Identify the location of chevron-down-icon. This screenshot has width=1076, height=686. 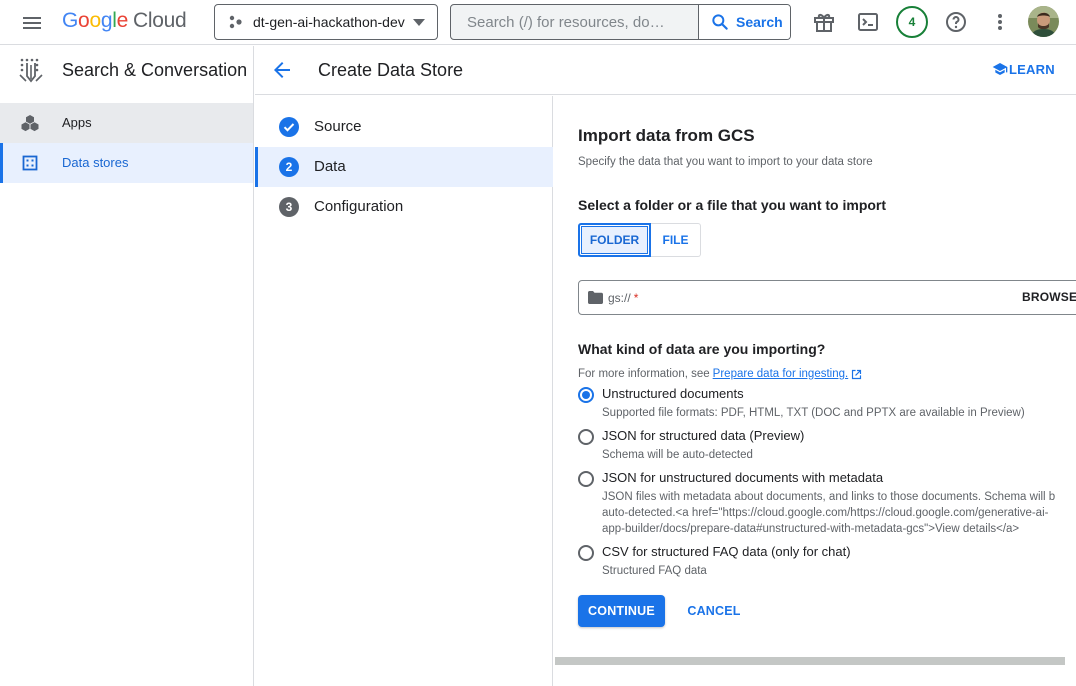
(419, 22).